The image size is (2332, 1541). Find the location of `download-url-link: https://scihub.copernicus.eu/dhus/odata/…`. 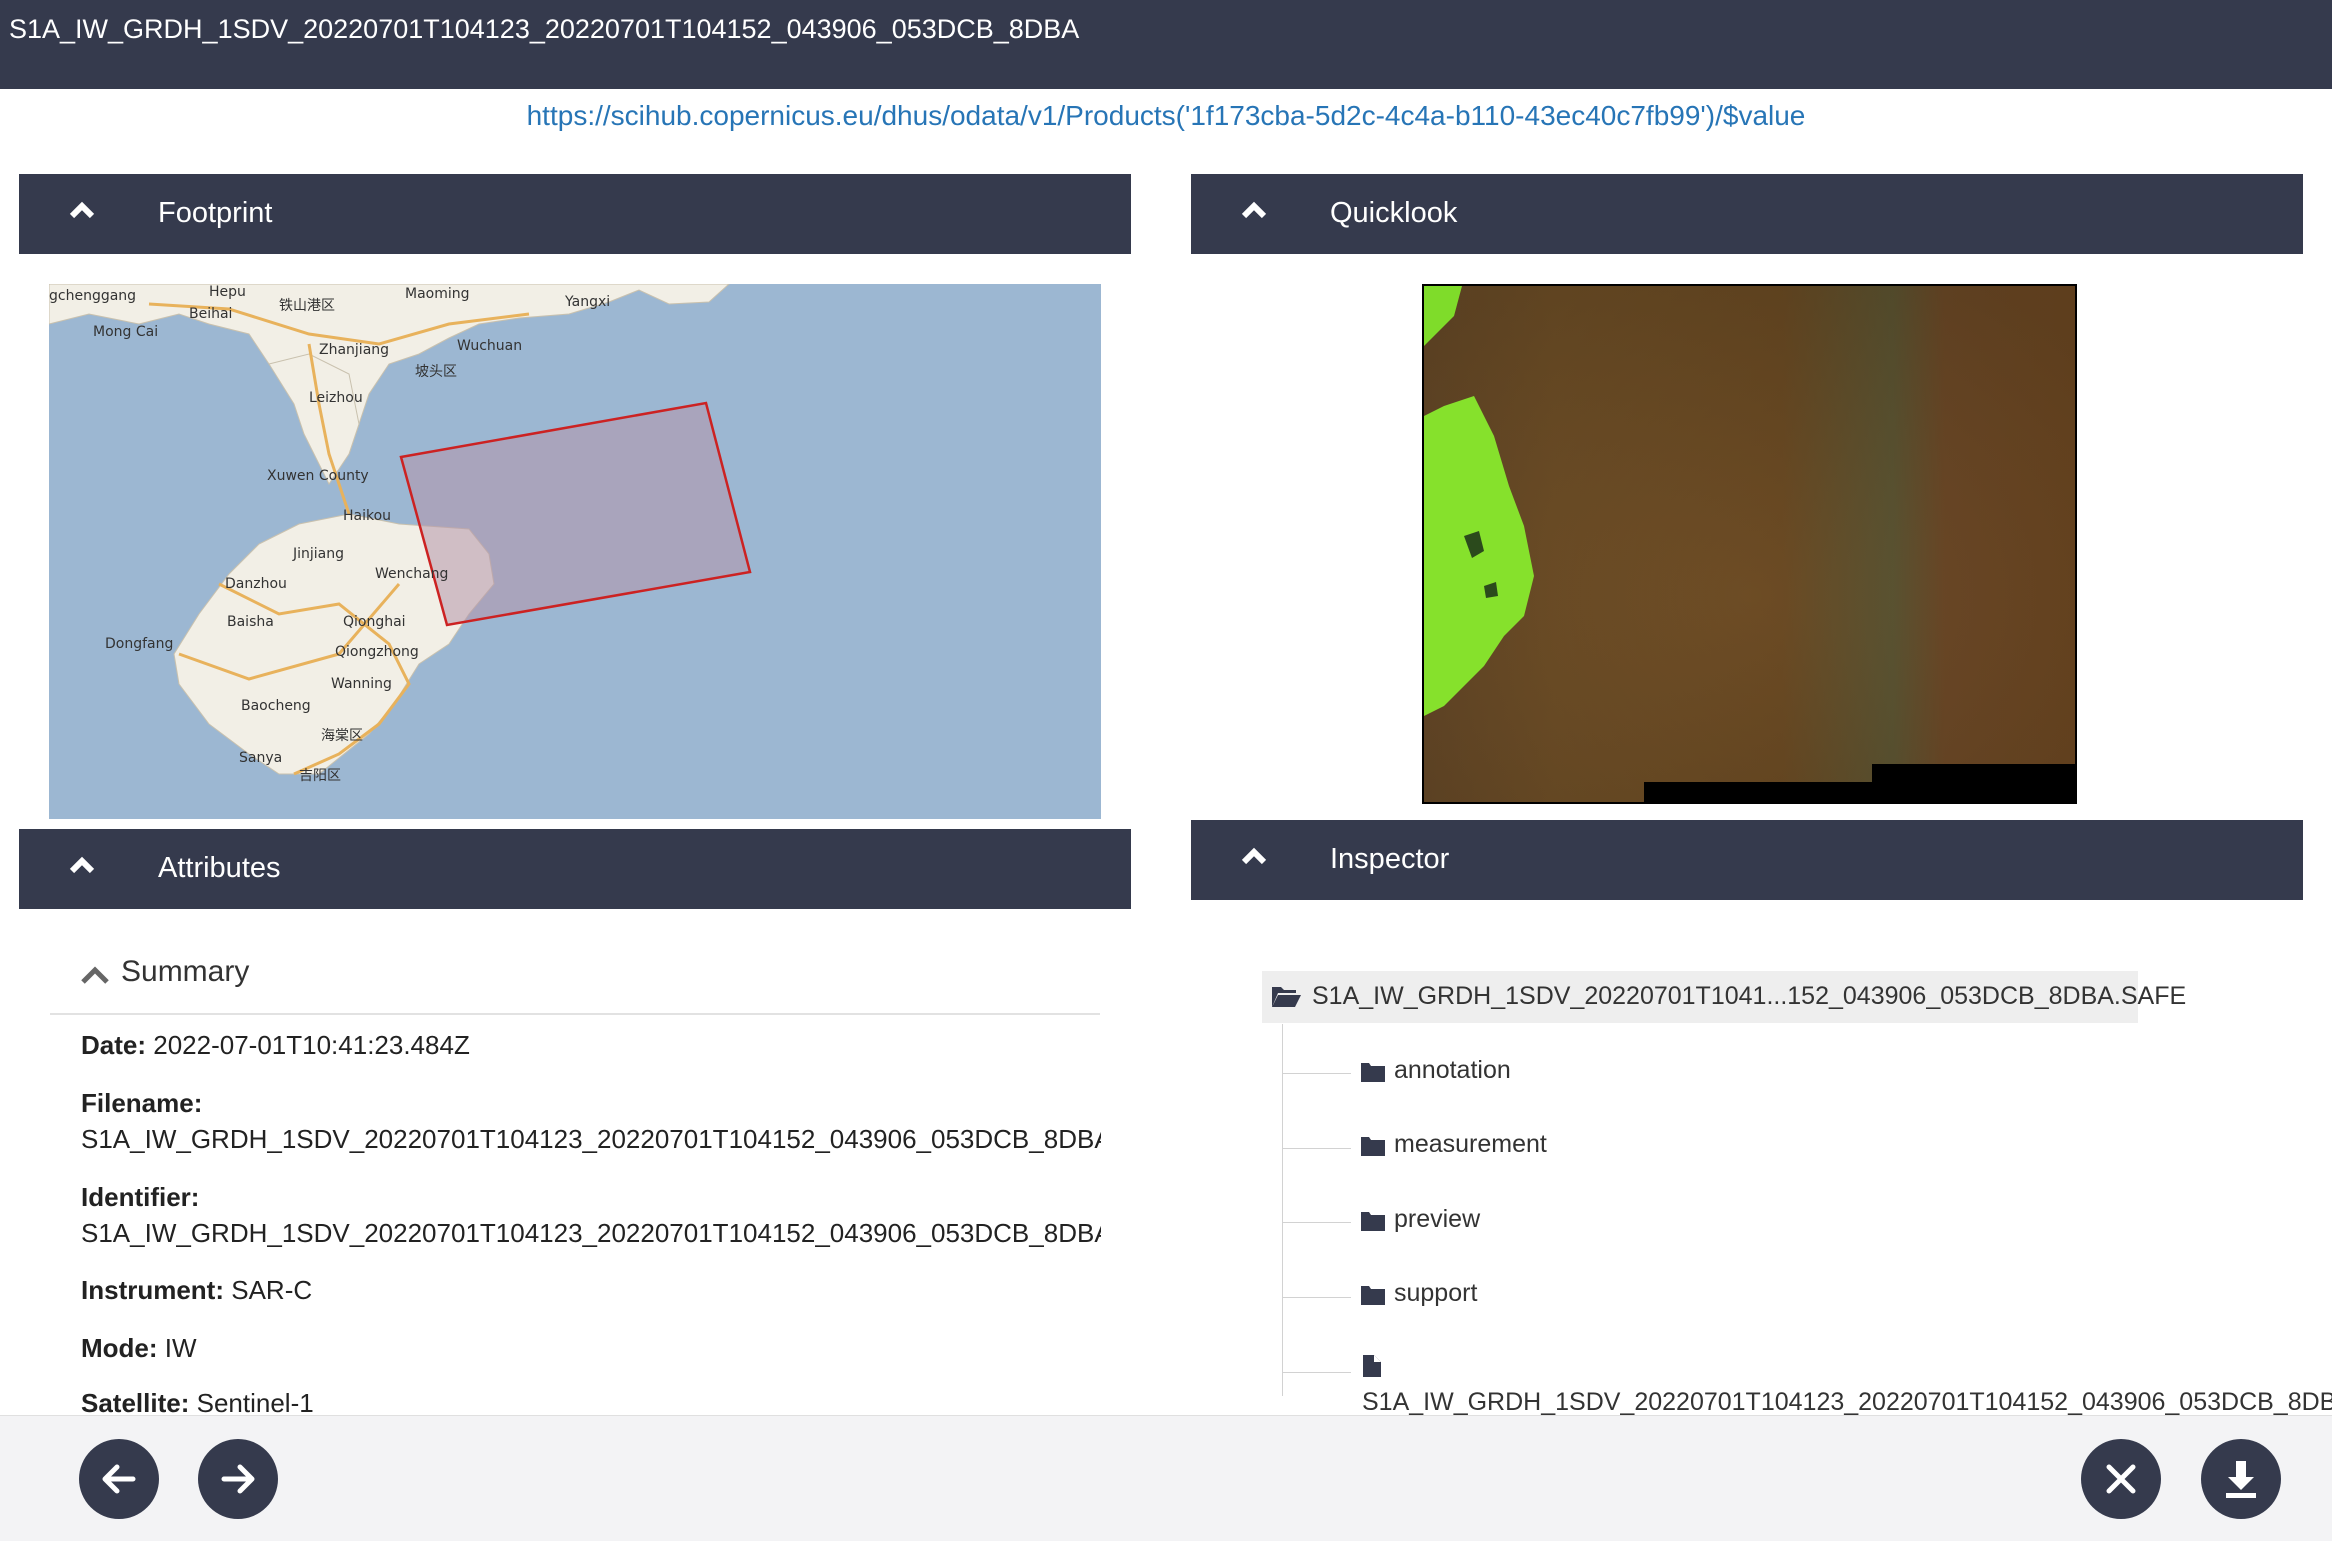

download-url-link: https://scihub.copernicus.eu/dhus/odata/… is located at coordinates (1166, 116).